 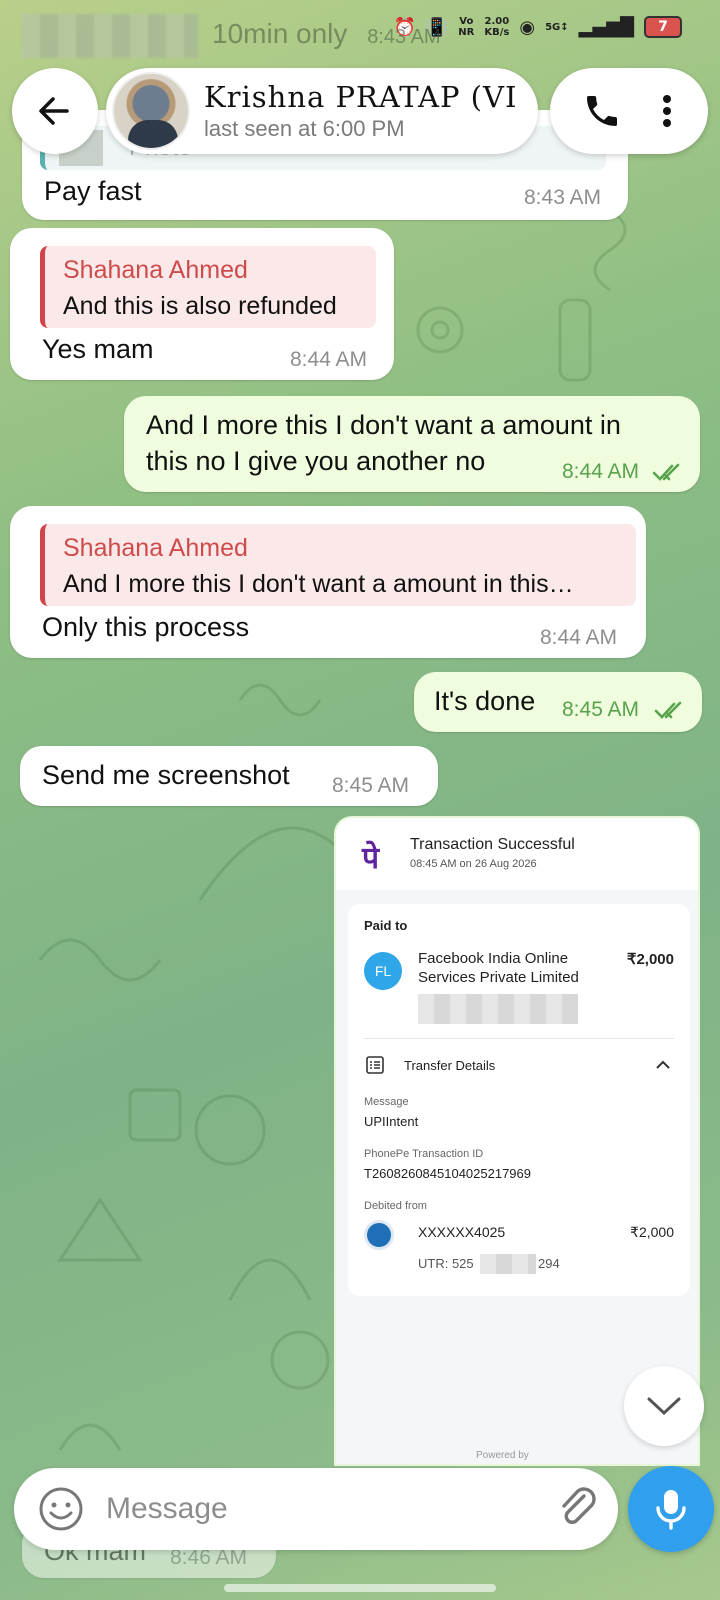 I want to click on emoji-icon, so click(x=61, y=1509).